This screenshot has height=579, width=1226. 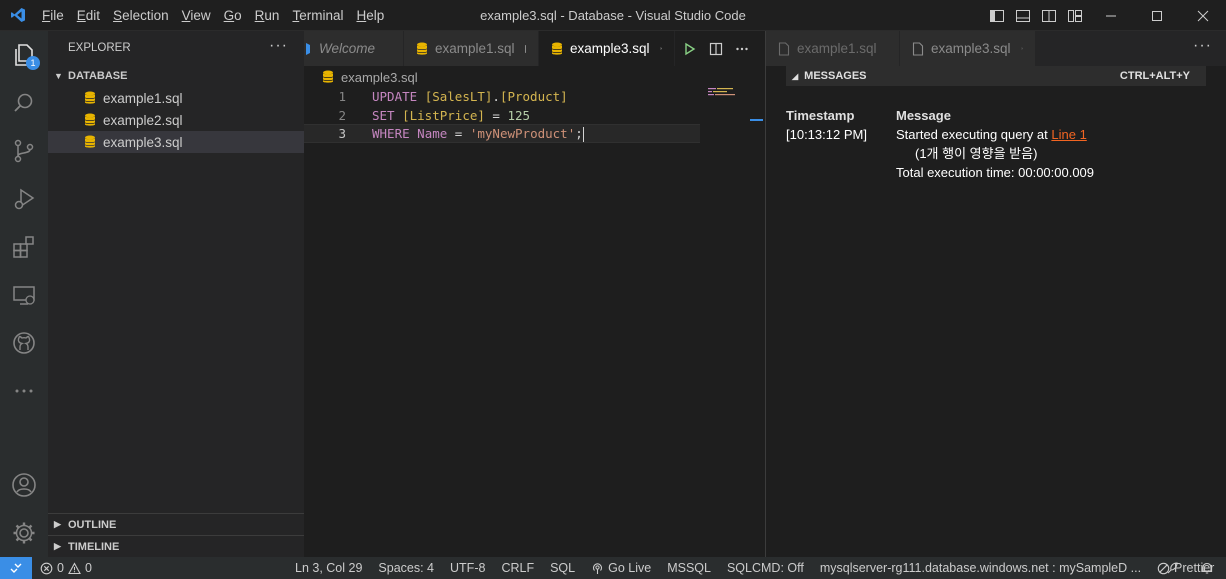 I want to click on tab-welcome: Welcome, so click(x=354, y=48).